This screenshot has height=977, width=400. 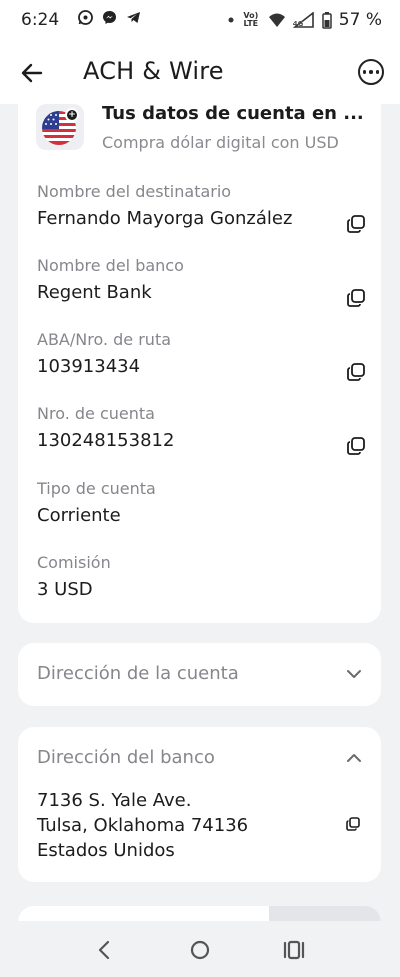 I want to click on nav-back-button, so click(x=105, y=950).